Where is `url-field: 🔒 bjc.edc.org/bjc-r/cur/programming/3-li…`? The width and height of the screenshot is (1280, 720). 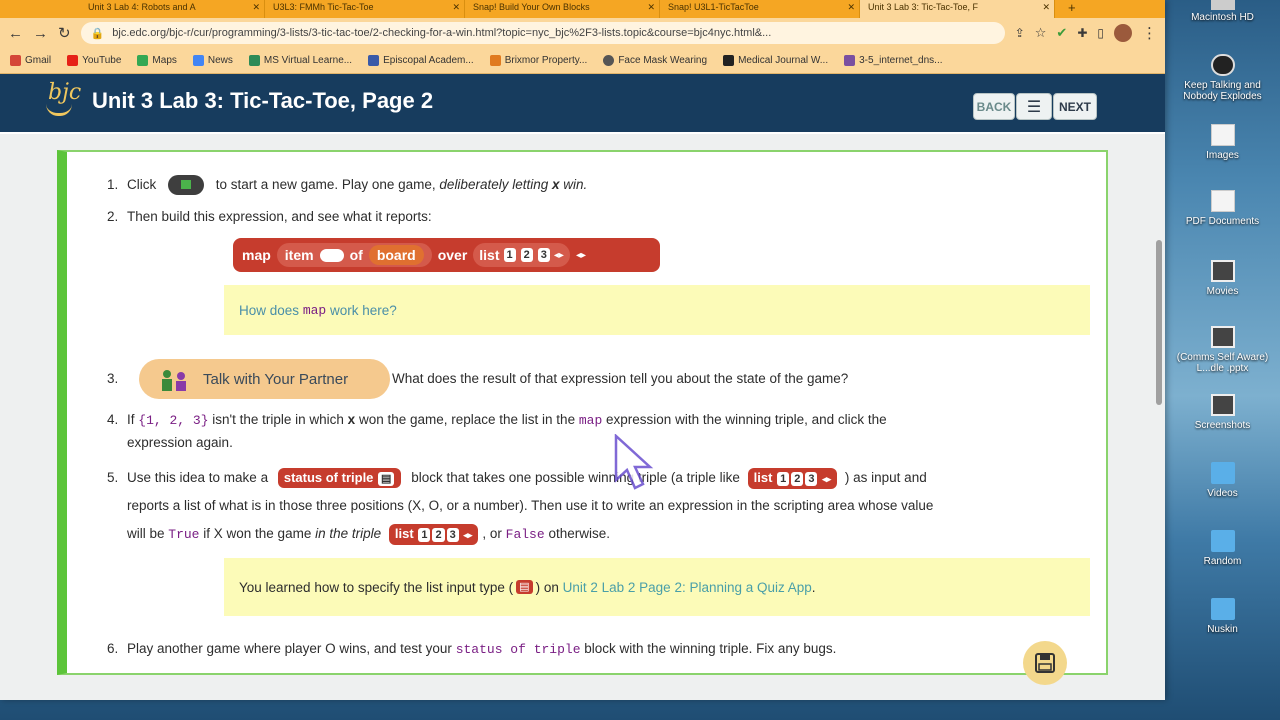 url-field: 🔒 bjc.edc.org/bjc-r/cur/programming/3-li… is located at coordinates (542, 33).